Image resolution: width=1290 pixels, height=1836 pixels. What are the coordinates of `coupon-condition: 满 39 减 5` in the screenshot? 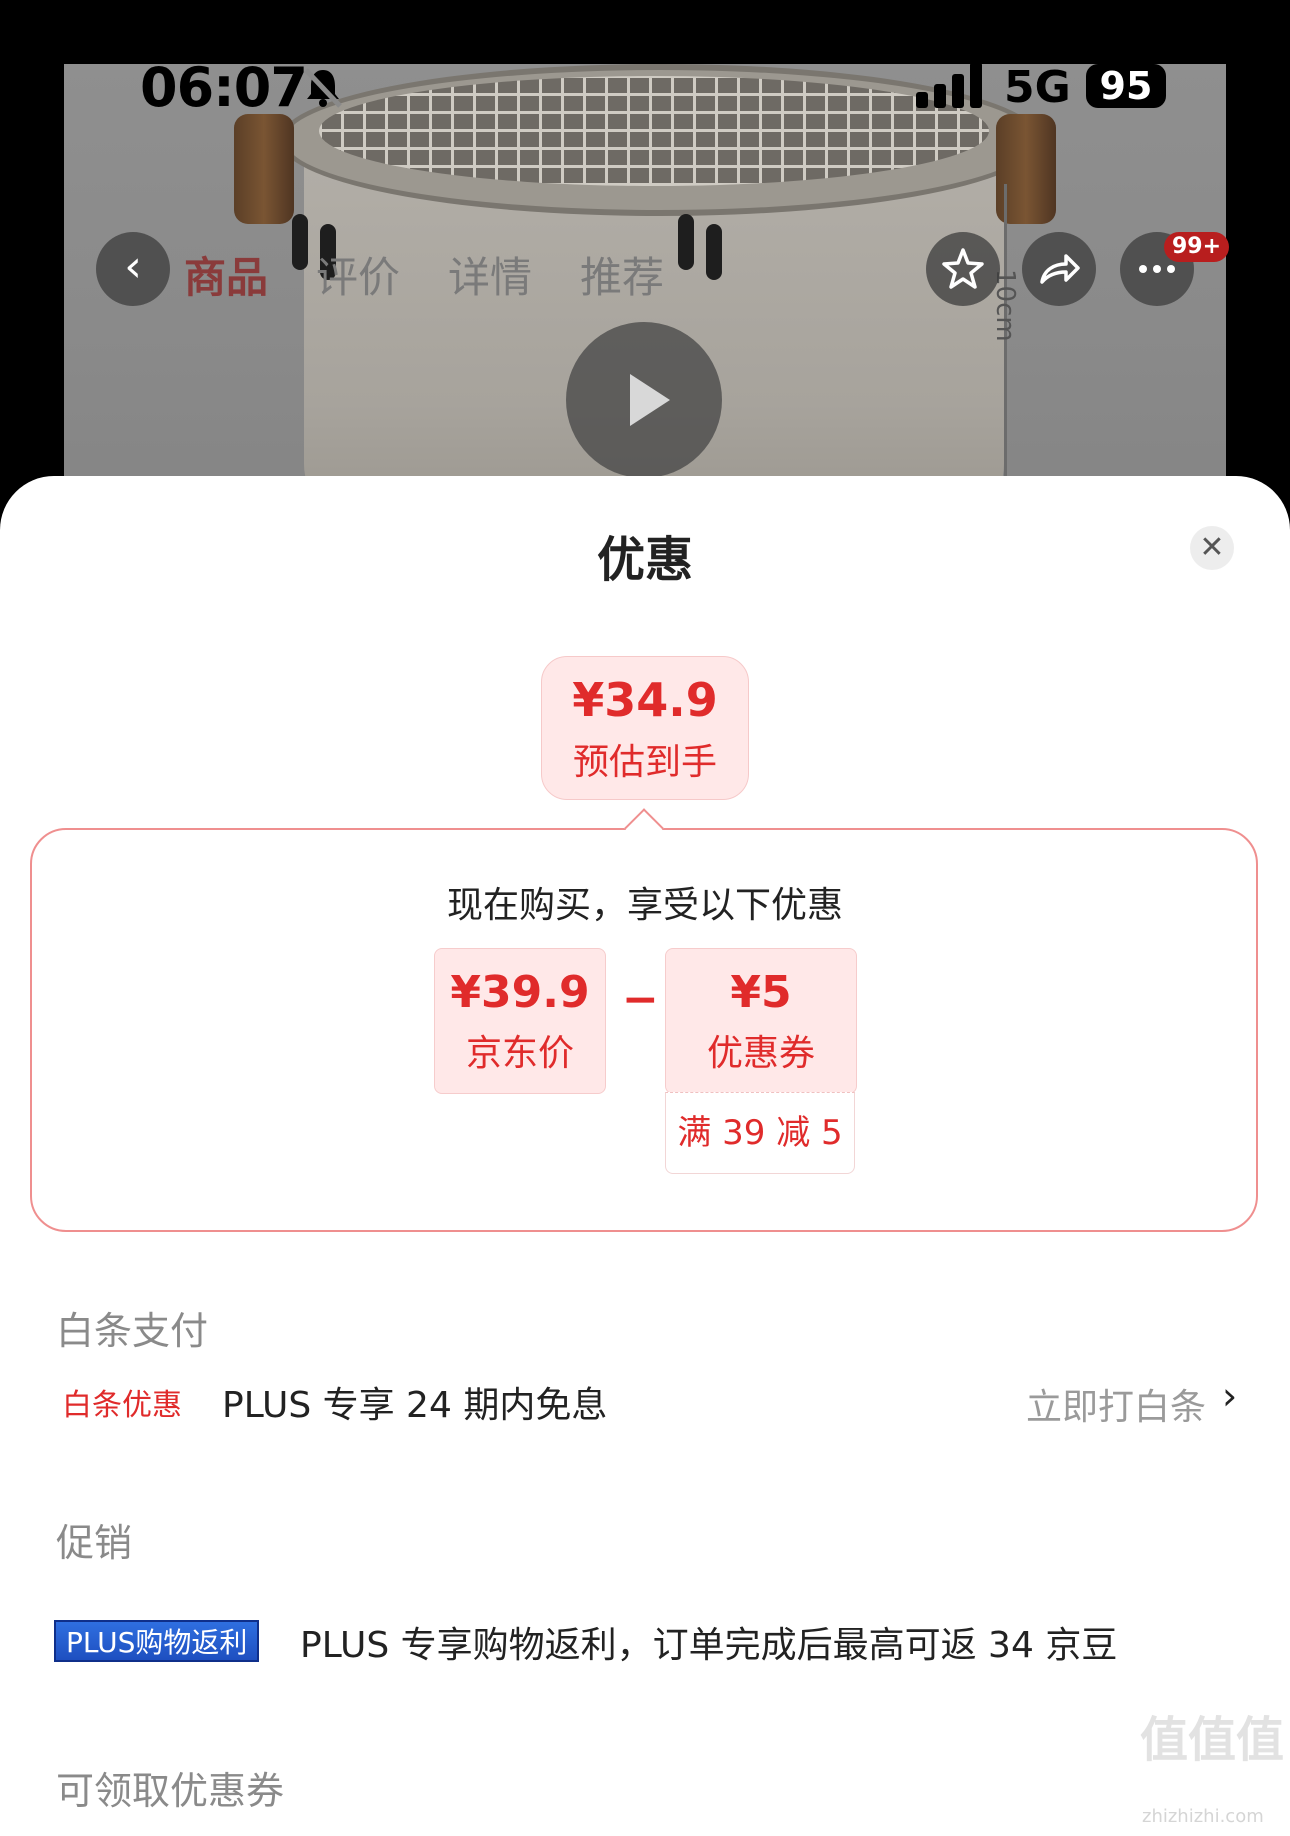 It's located at (760, 1133).